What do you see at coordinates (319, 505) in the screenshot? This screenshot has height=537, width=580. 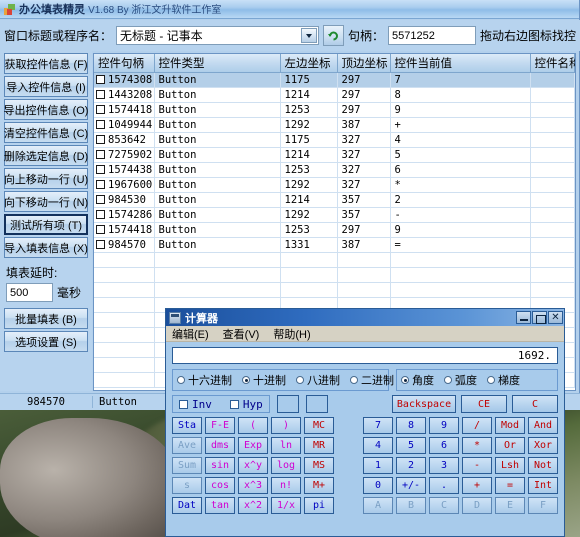 I see `calc-key-pi: pi` at bounding box center [319, 505].